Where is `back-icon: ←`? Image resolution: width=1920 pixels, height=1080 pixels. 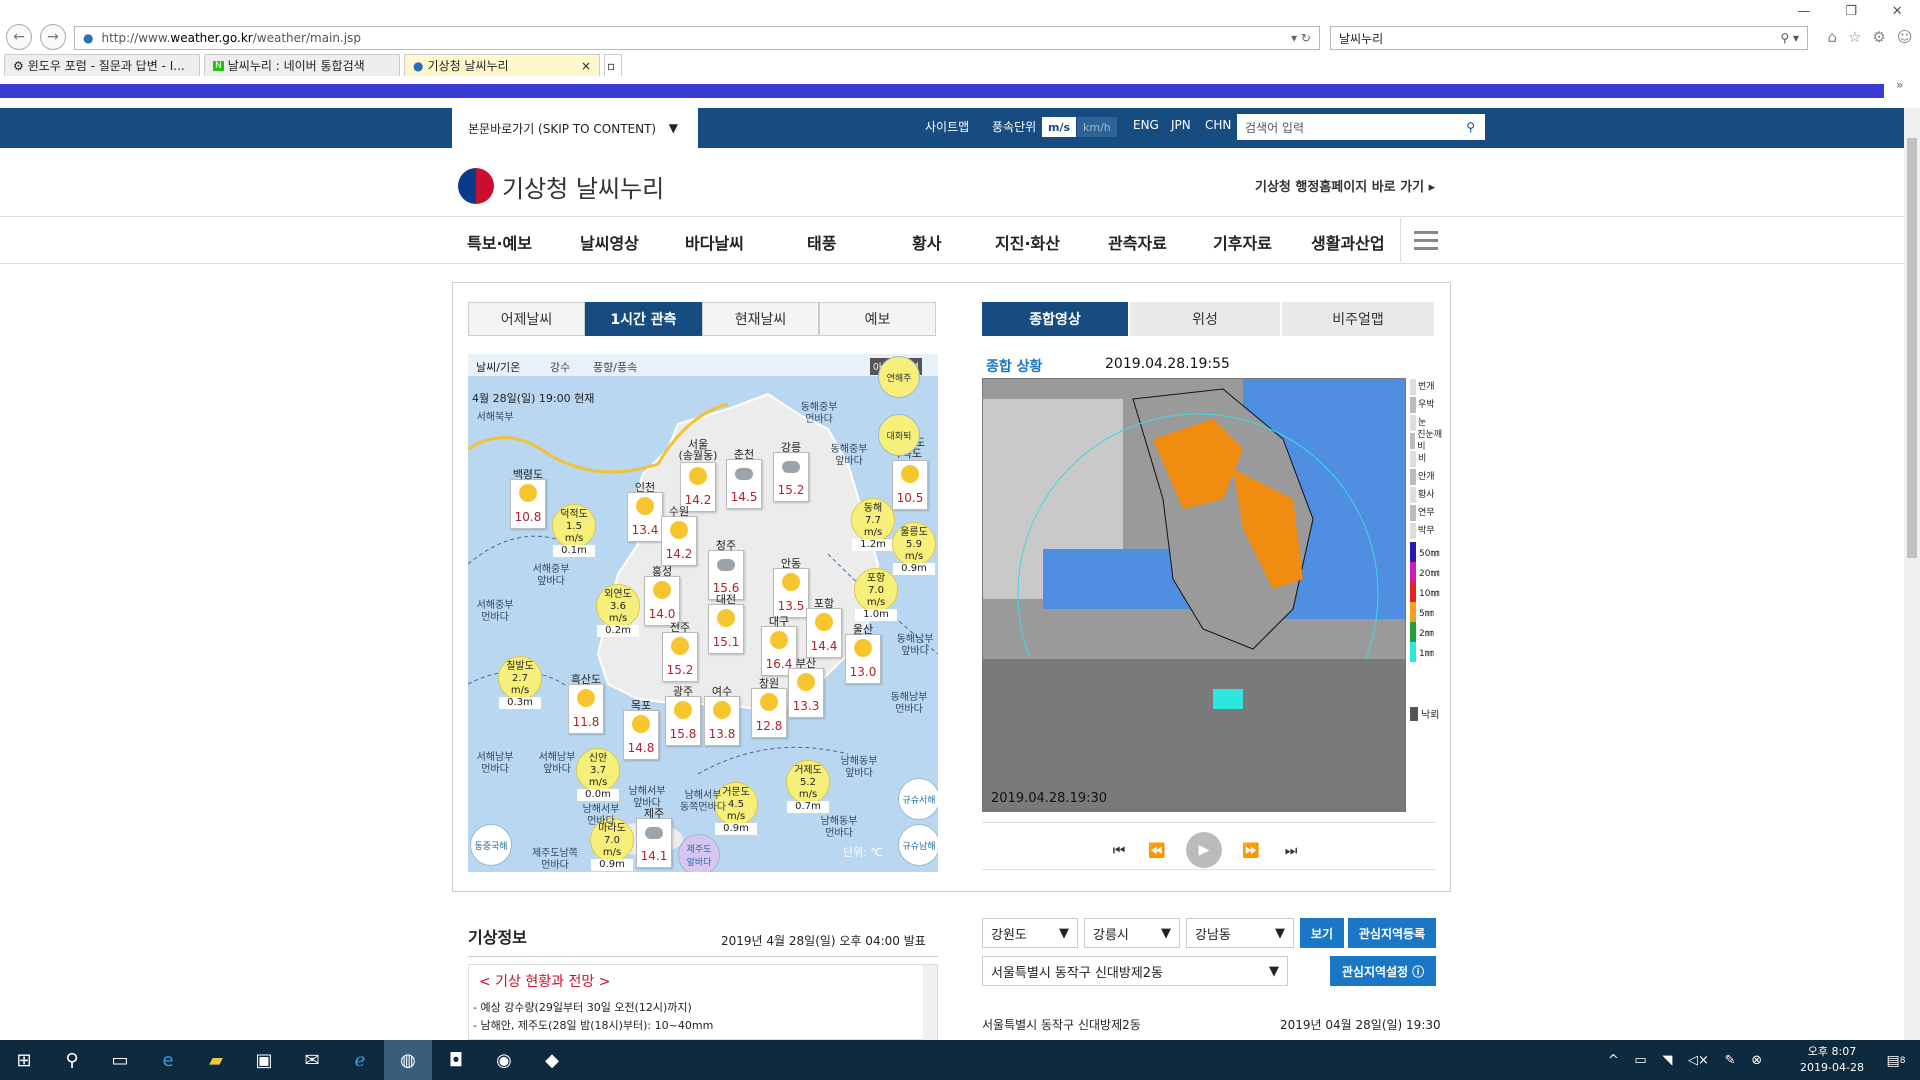 back-icon: ← is located at coordinates (19, 37).